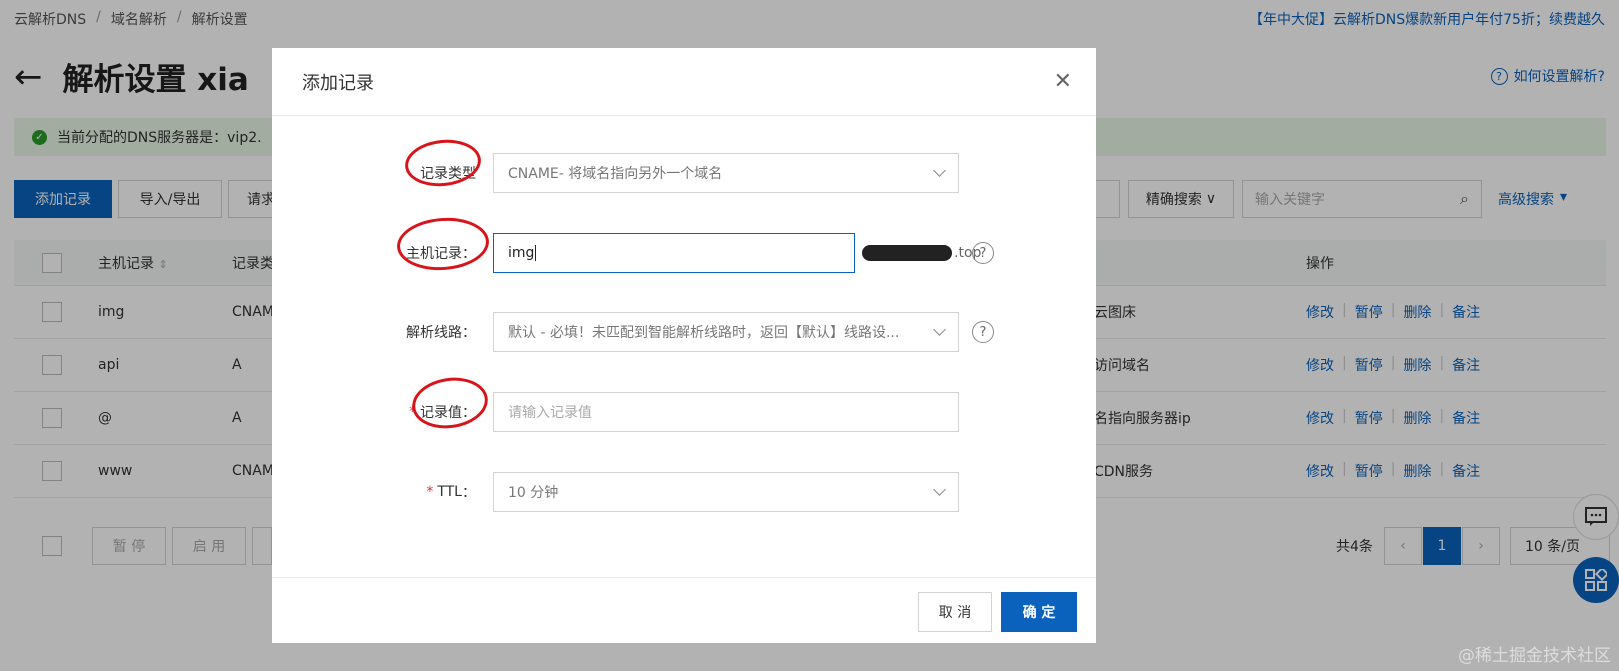  I want to click on record-type-value: CNAME- 将域名指向另外一个域名, so click(615, 174).